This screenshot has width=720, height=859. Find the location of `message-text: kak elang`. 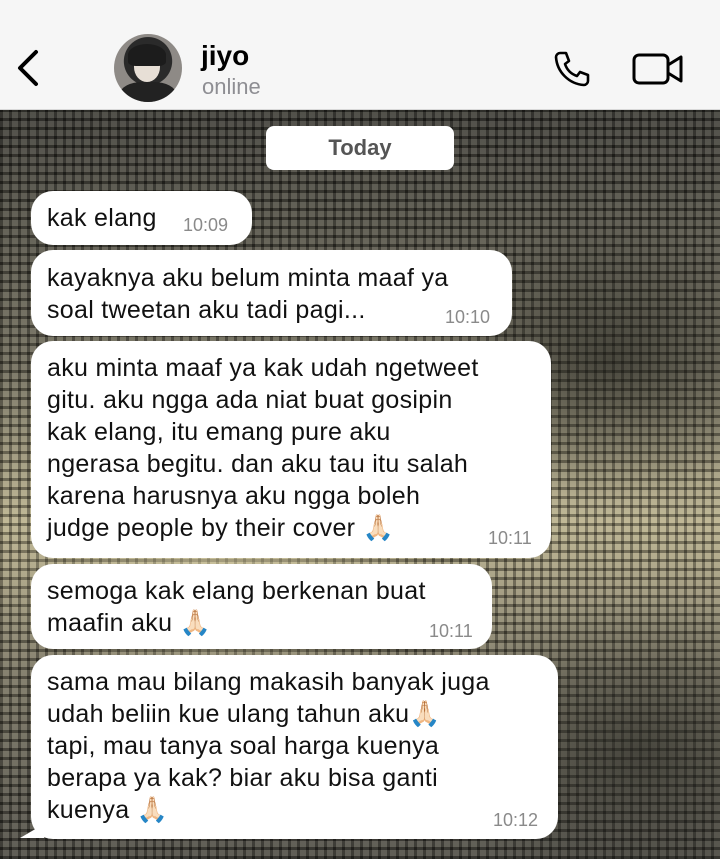

message-text: kak elang is located at coordinates (102, 218).